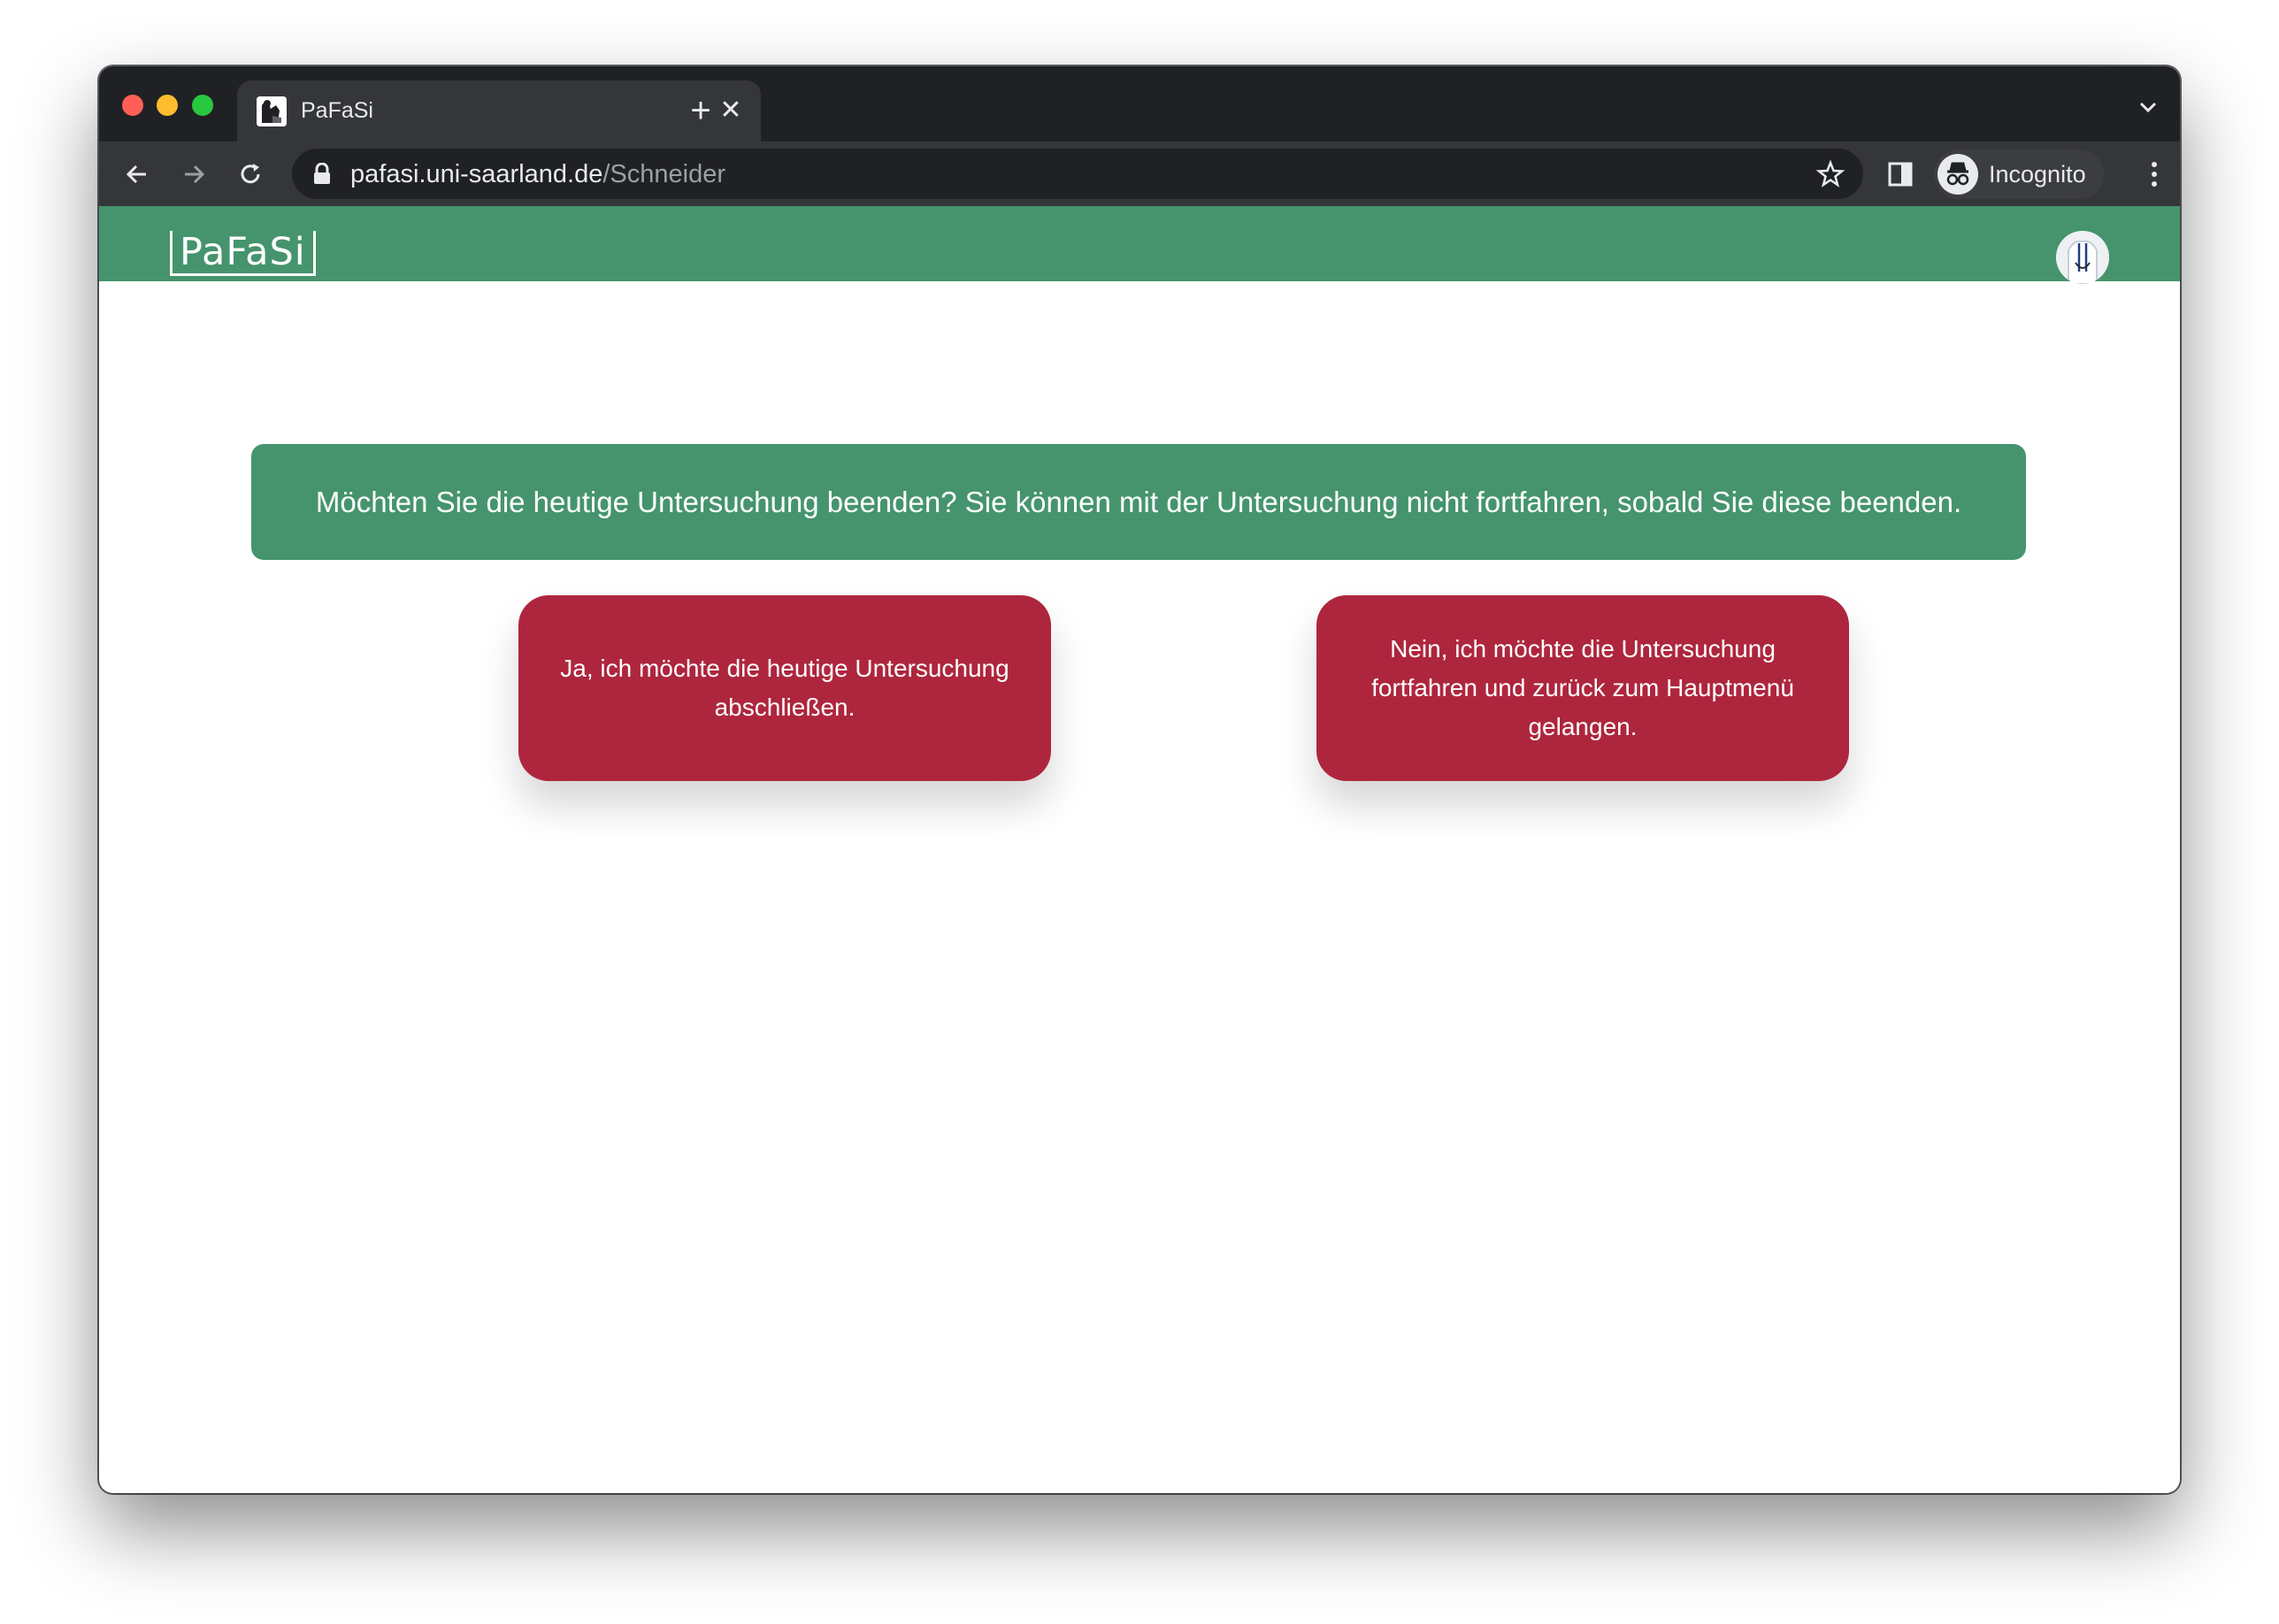 This screenshot has width=2279, height=1624. Describe the element at coordinates (272, 111) in the screenshot. I see `favicon-icon` at that location.